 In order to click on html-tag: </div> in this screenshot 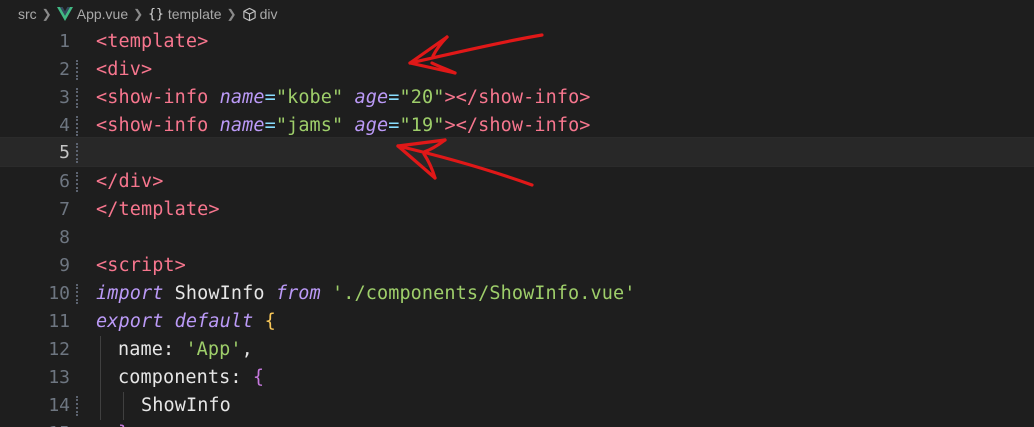, I will do `click(130, 181)`.